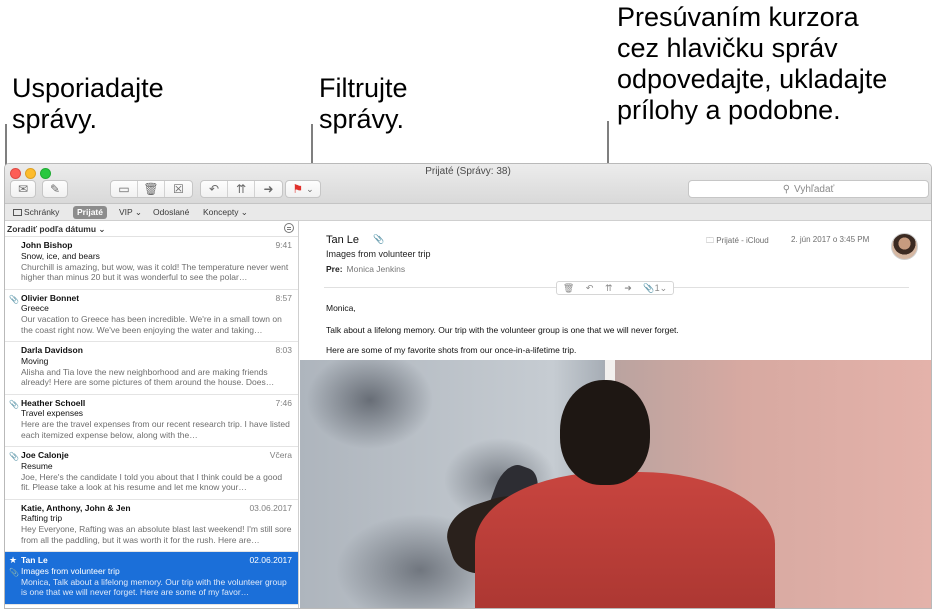 This screenshot has height=612, width=936. What do you see at coordinates (35, 308) in the screenshot?
I see `message-subject: Greece` at bounding box center [35, 308].